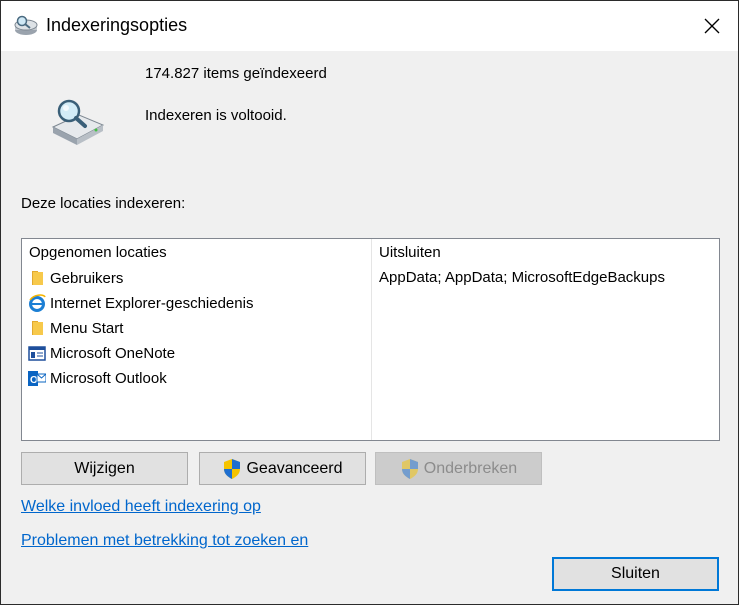  Describe the element at coordinates (152, 303) in the screenshot. I see `list-item-label: Internet Explorer-geschiedenis` at that location.